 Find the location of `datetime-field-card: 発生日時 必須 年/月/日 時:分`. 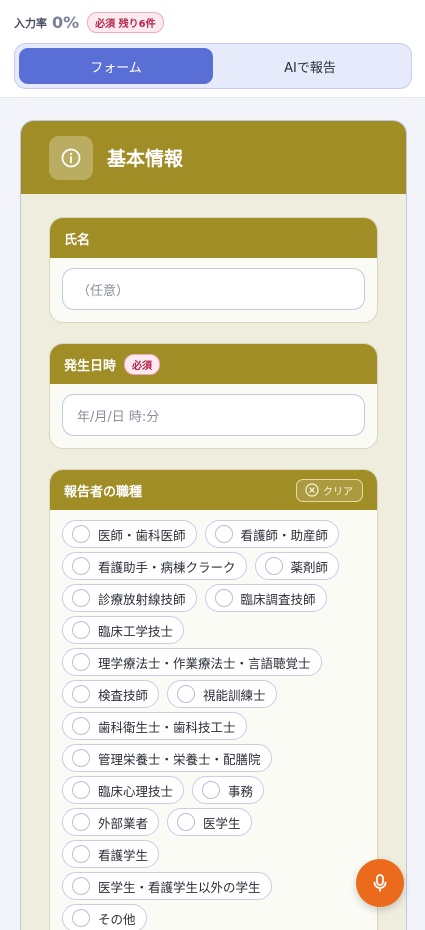

datetime-field-card: 発生日時 必須 年/月/日 時:分 is located at coordinates (213, 396).